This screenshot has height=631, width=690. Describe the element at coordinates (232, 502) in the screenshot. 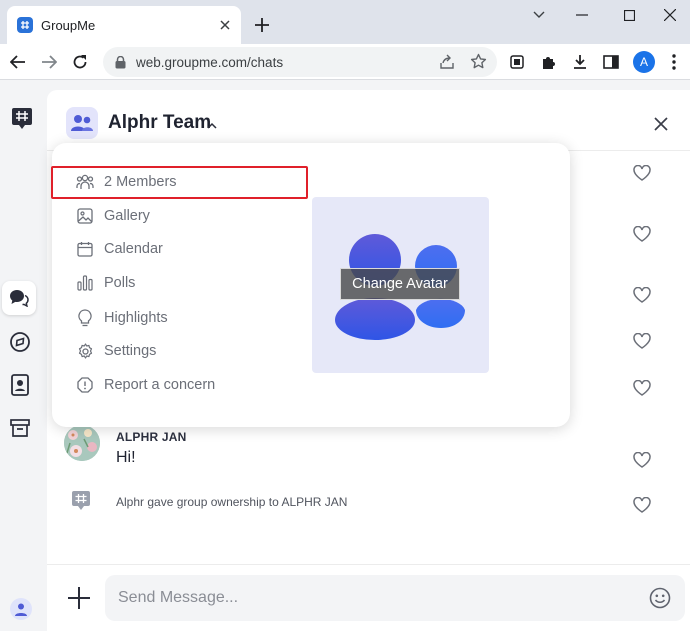

I see `system-message: Alphr gave group ownership to ALPHR JAN` at that location.